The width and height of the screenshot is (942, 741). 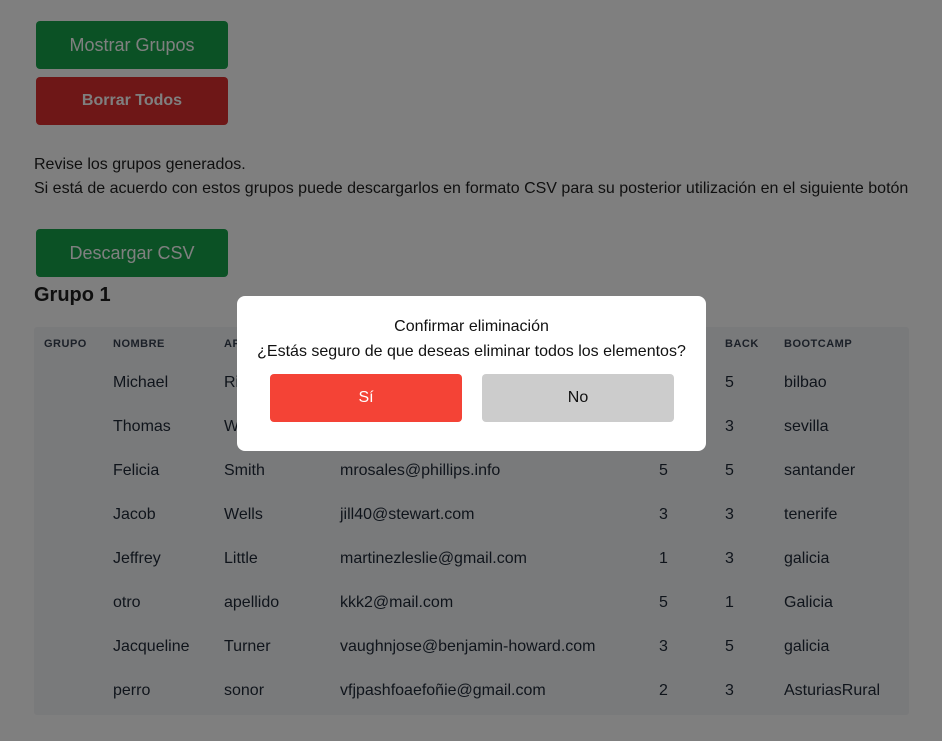 What do you see at coordinates (471, 326) in the screenshot?
I see `dialog-title: Confirmar eliminación` at bounding box center [471, 326].